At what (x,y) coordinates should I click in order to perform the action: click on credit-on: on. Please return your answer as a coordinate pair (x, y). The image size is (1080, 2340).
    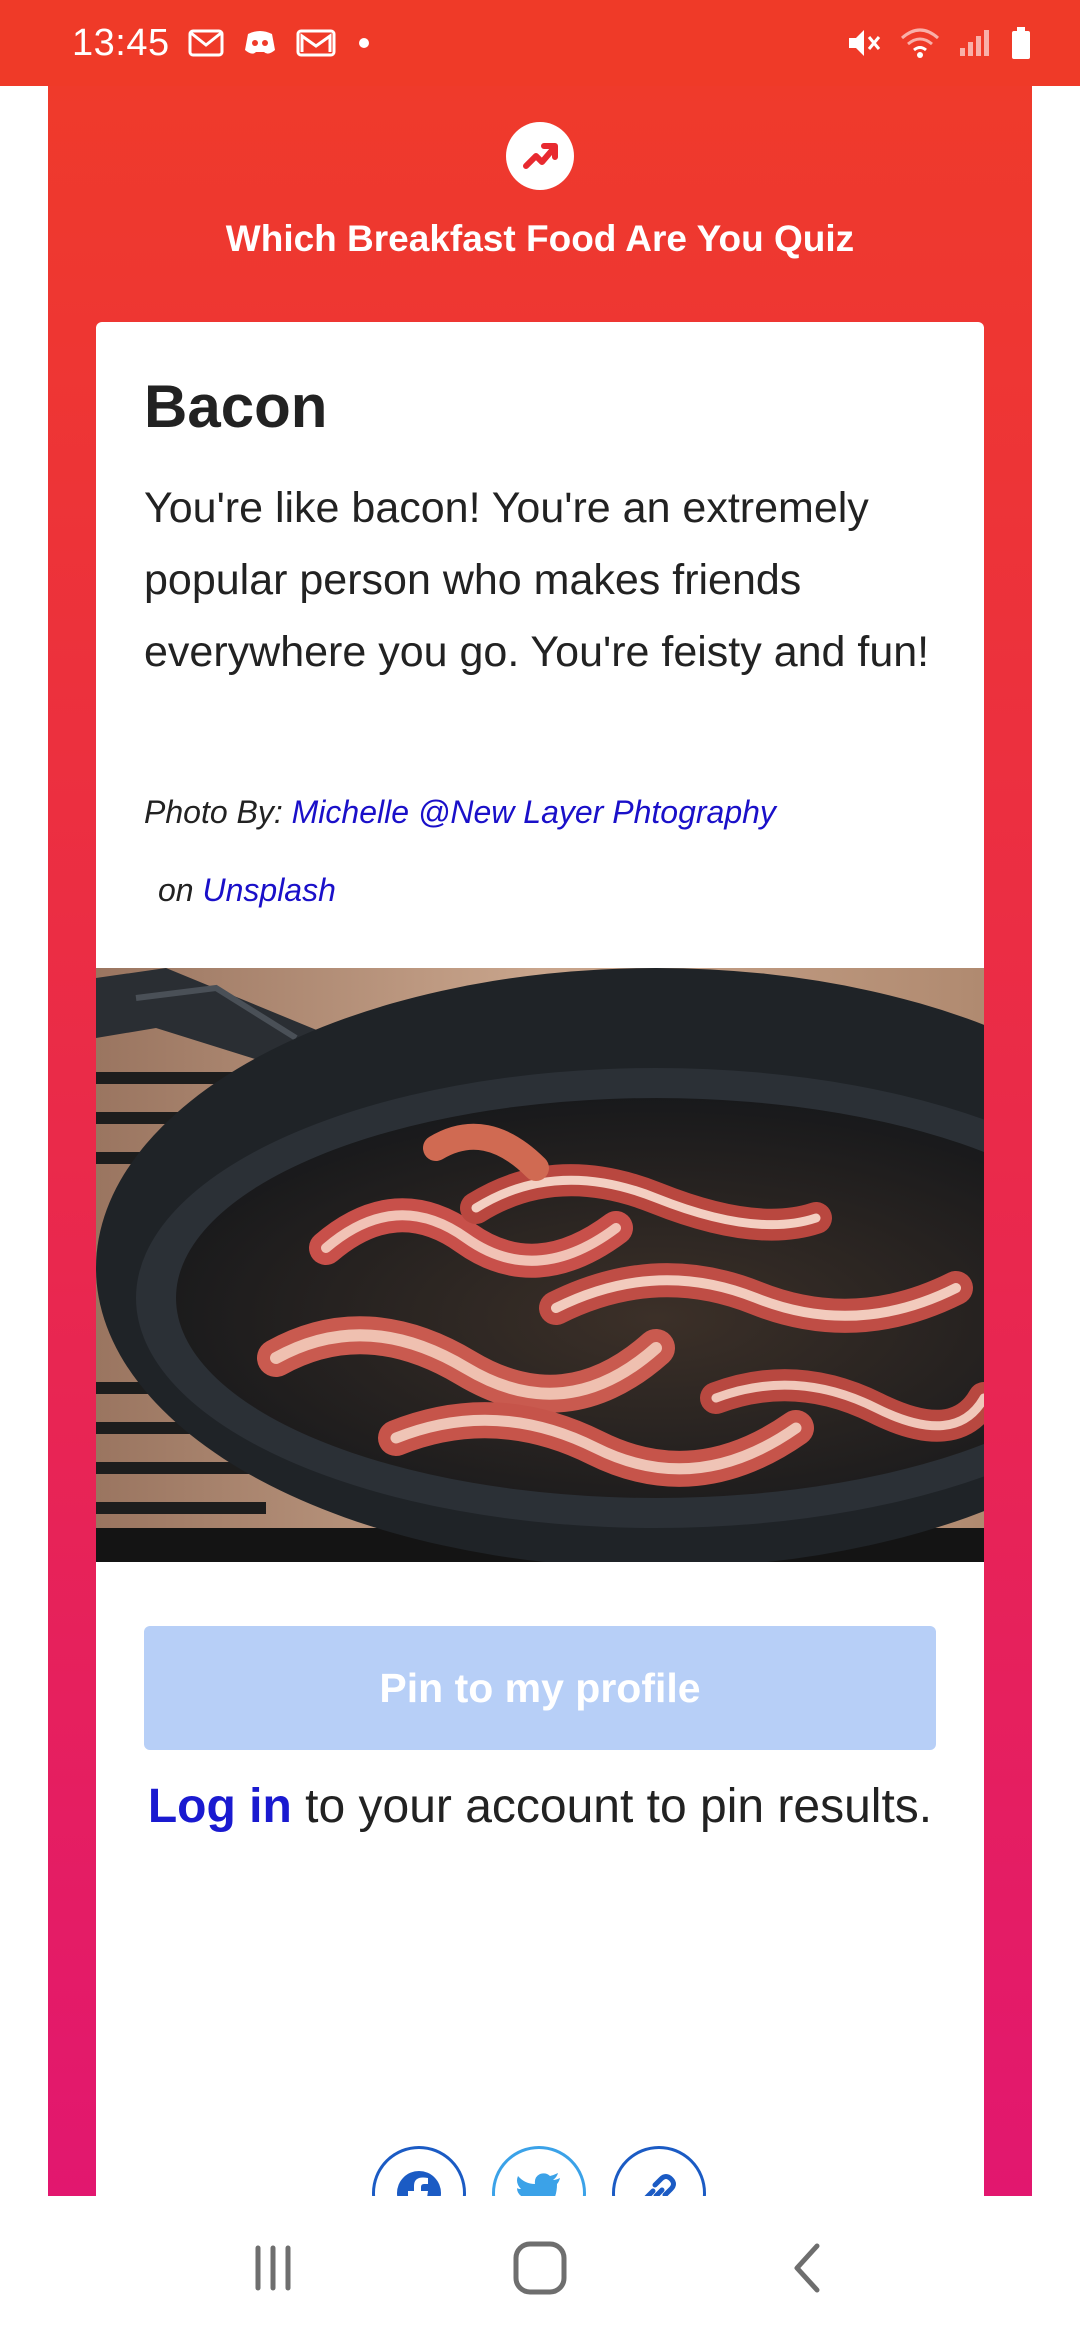
    Looking at the image, I should click on (176, 890).